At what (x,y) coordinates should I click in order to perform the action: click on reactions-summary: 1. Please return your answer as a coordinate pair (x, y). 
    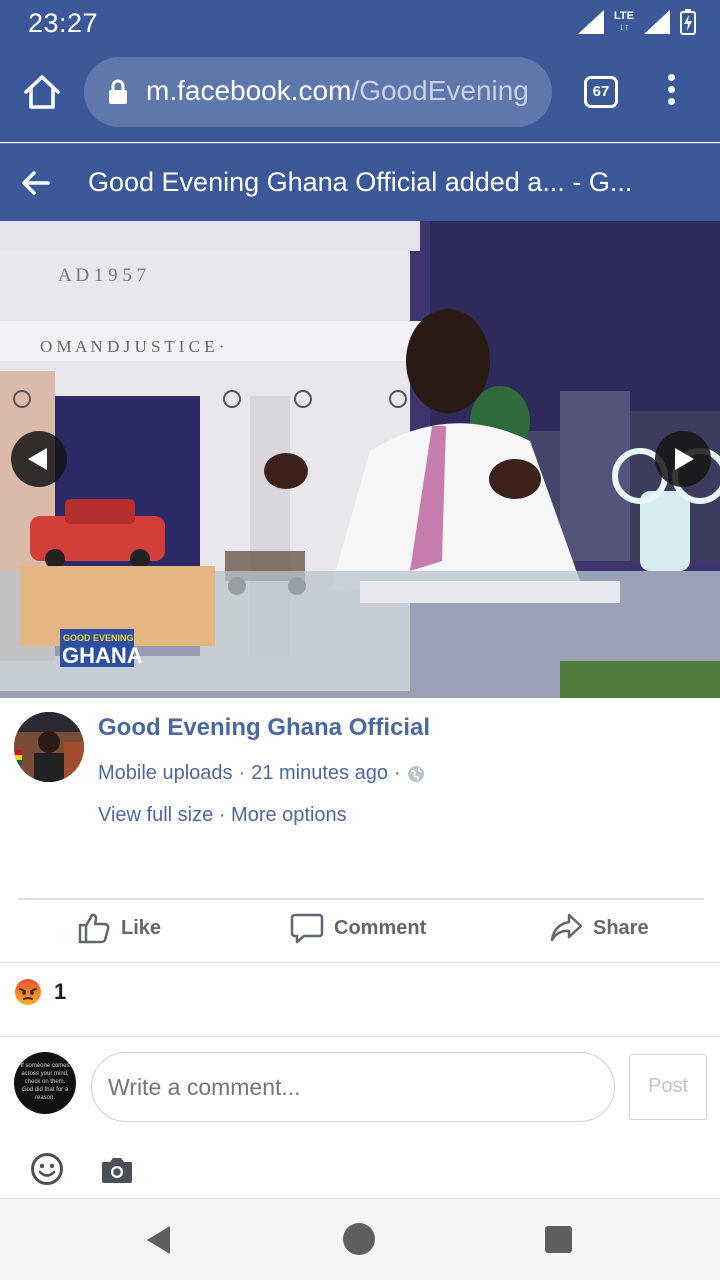
    Looking at the image, I should click on (40, 992).